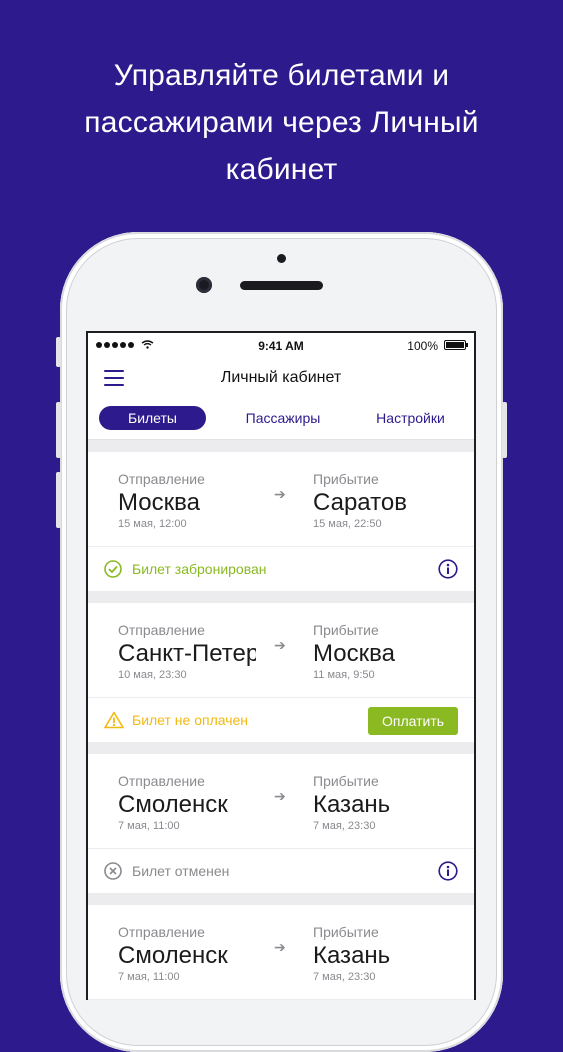 The width and height of the screenshot is (563, 1052). What do you see at coordinates (181, 871) in the screenshot?
I see `ticket-status-text: Билет отменен` at bounding box center [181, 871].